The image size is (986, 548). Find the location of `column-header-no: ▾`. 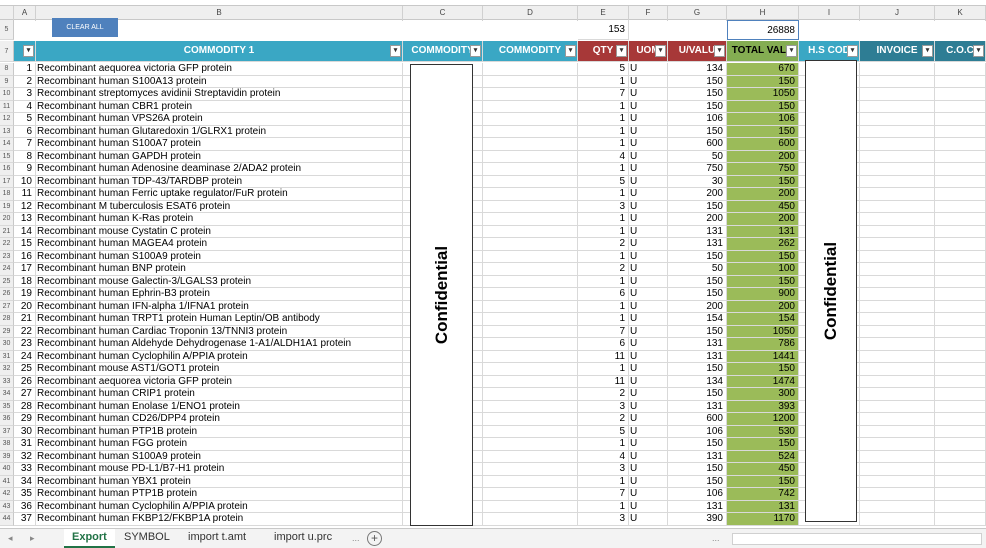

column-header-no: ▾ is located at coordinates (25, 51).